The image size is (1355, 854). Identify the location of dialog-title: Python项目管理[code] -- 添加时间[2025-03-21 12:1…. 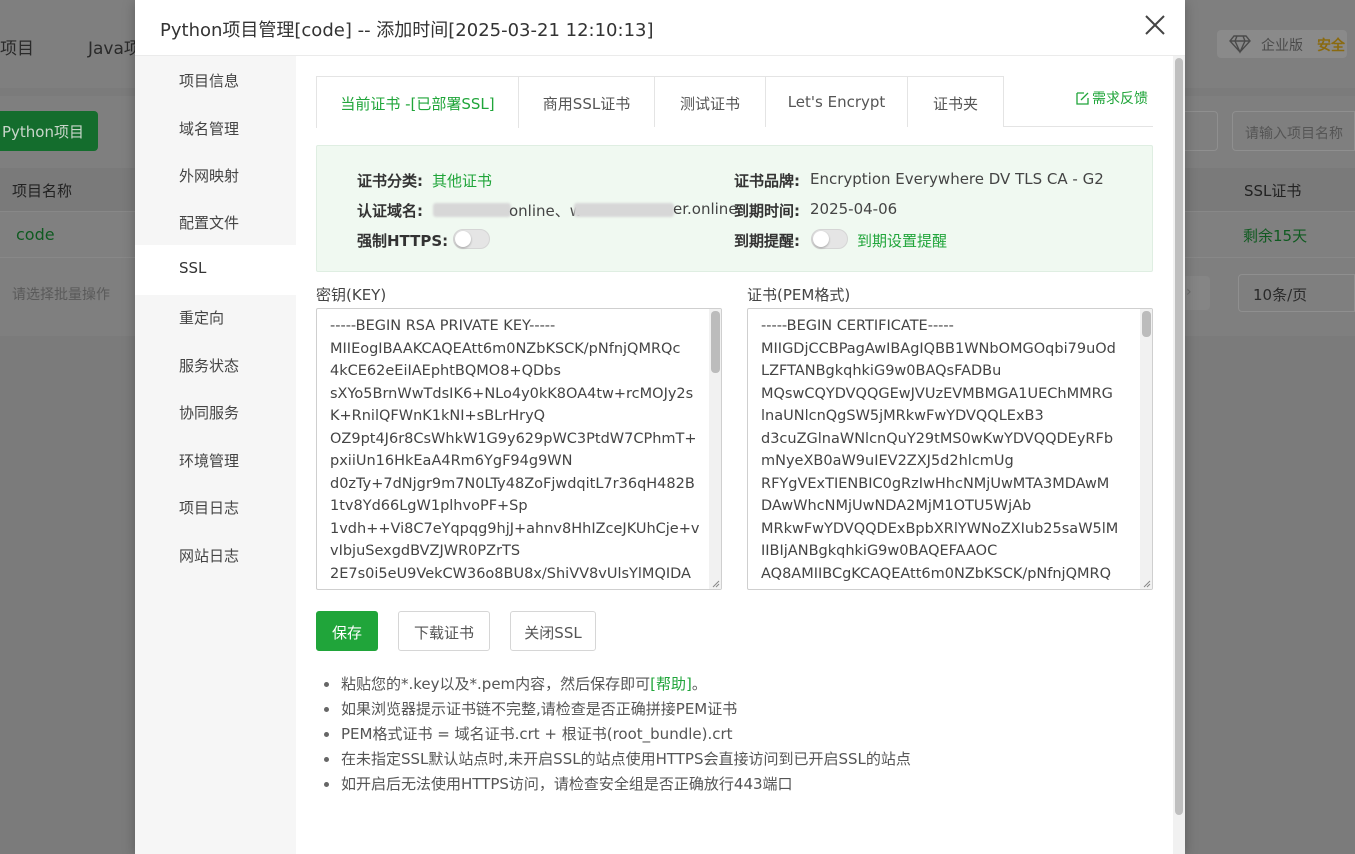
(407, 30).